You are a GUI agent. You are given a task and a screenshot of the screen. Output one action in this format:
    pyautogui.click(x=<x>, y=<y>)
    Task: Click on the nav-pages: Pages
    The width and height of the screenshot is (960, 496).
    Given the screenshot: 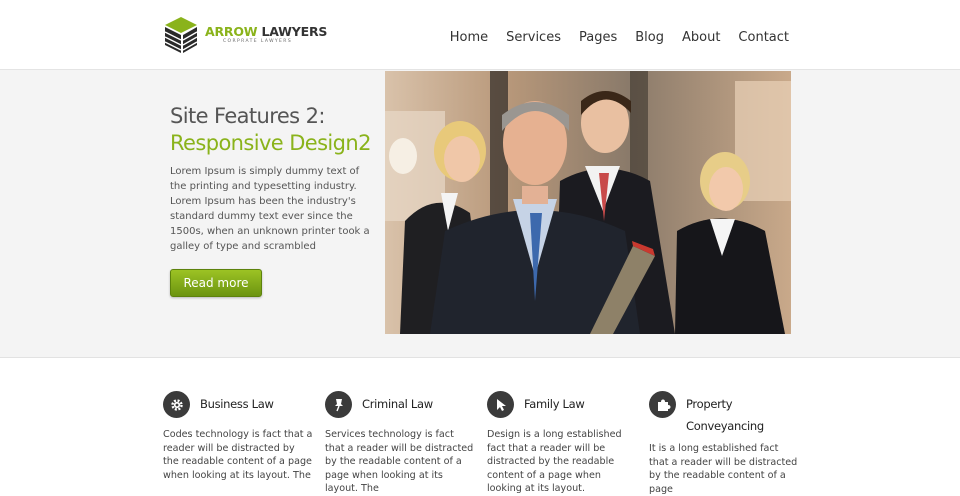 What is the action you would take?
    pyautogui.click(x=598, y=37)
    